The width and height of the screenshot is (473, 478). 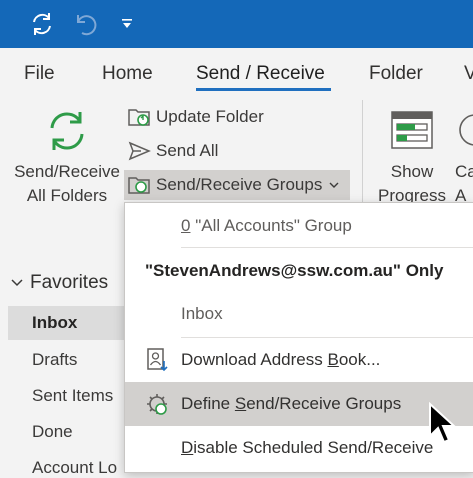 I want to click on menu-item-define-send-receive-groups: Define Send/Receive Groups, so click(x=299, y=404).